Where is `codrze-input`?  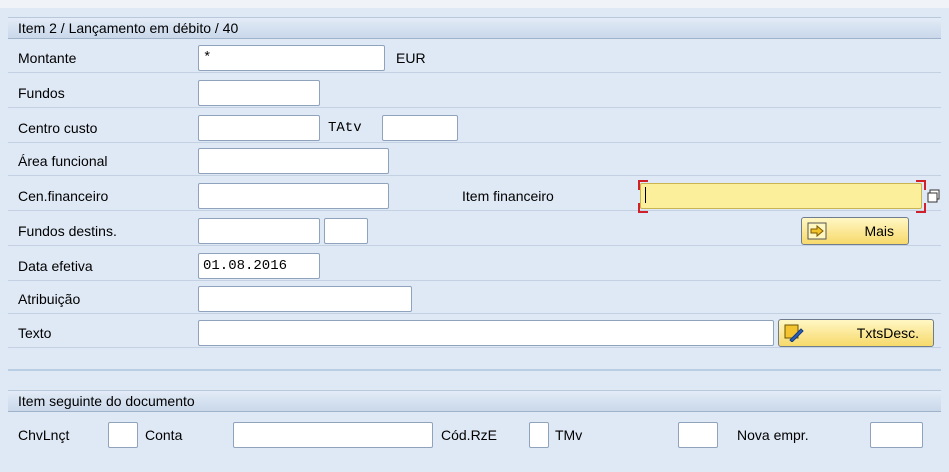 codrze-input is located at coordinates (539, 435).